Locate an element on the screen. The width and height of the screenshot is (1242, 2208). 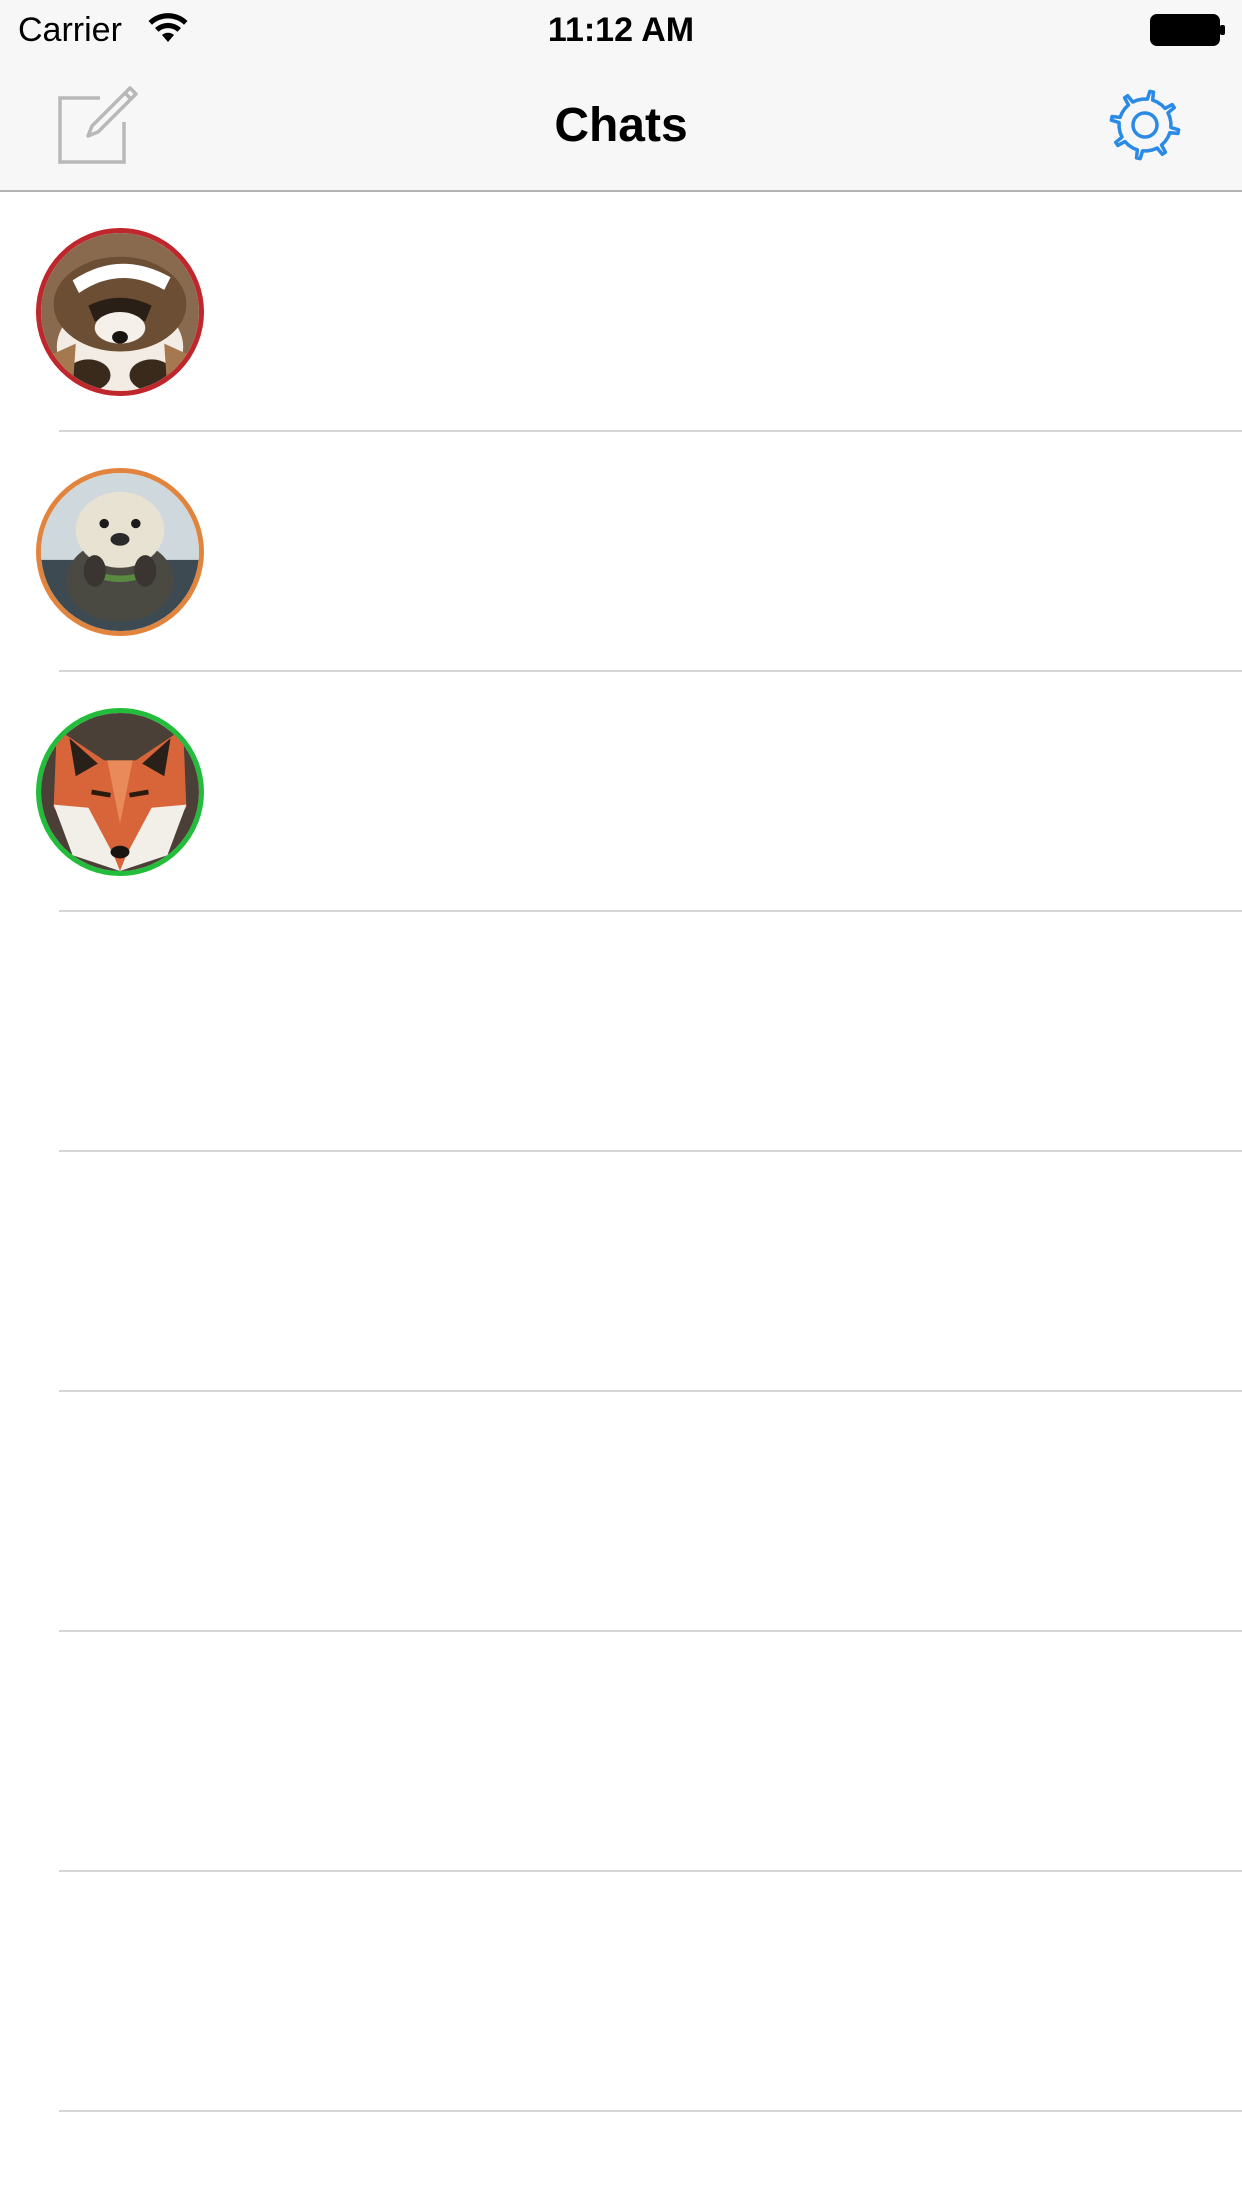
top-chrome: Carrier 11:12 AM Chats is located at coordinates (621, 96).